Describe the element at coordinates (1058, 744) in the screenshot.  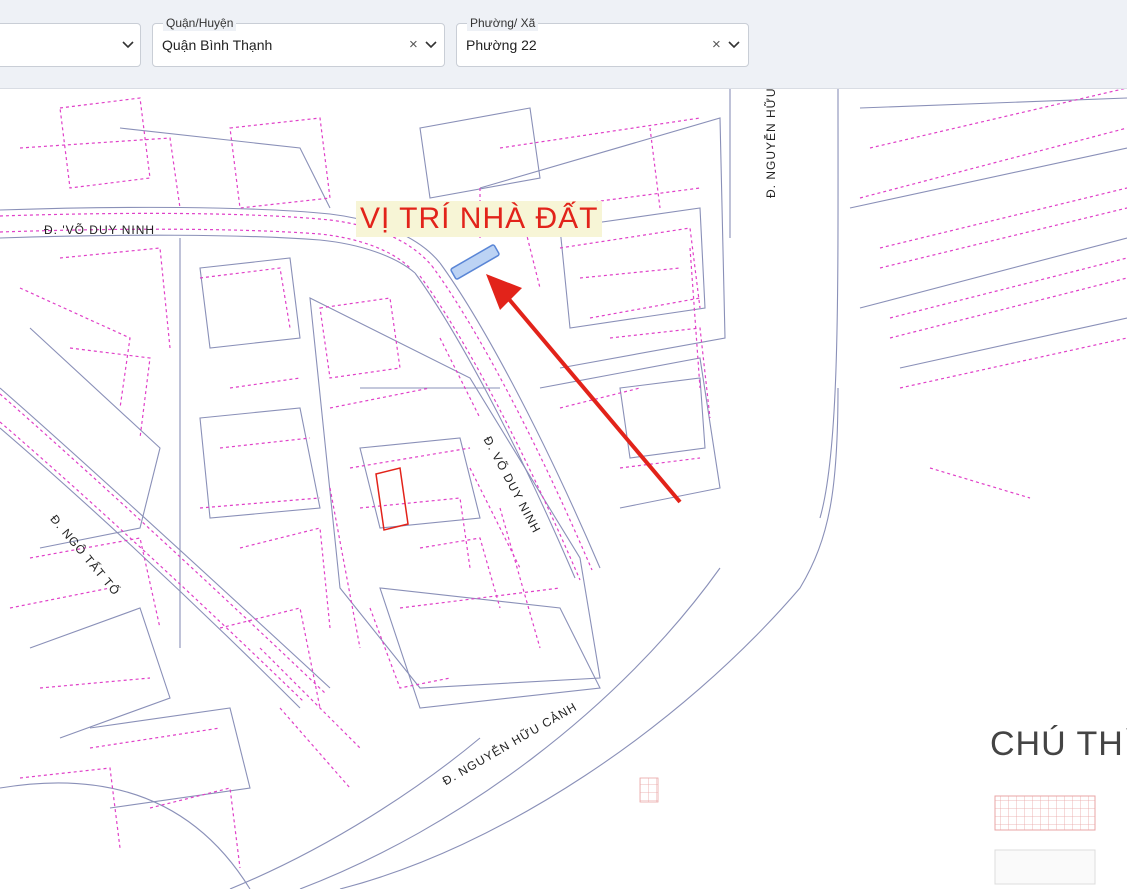
I see `legend-title: CHÚ THÍC` at that location.